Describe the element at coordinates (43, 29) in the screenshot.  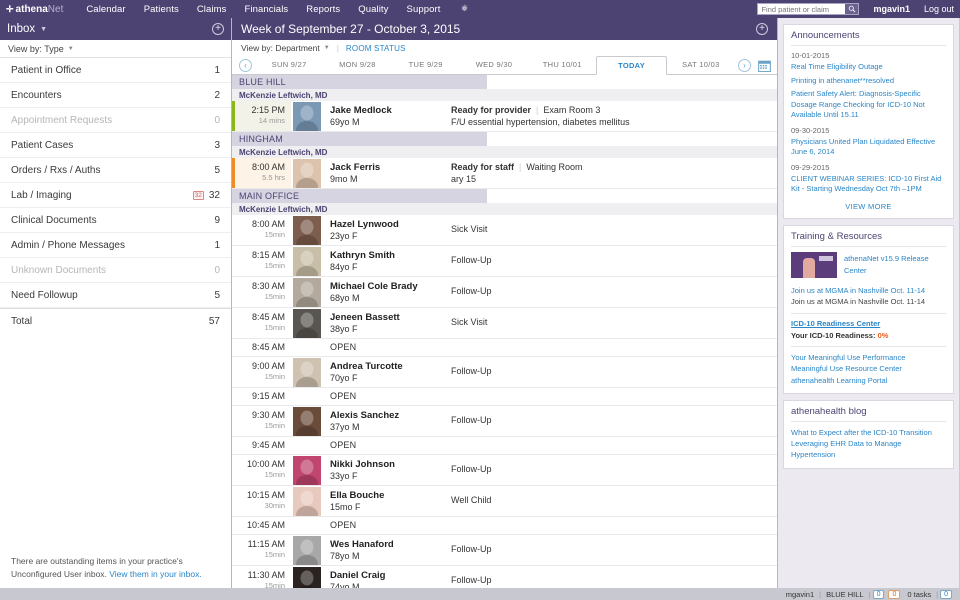
I see `chevron-down-icon: ▼` at that location.